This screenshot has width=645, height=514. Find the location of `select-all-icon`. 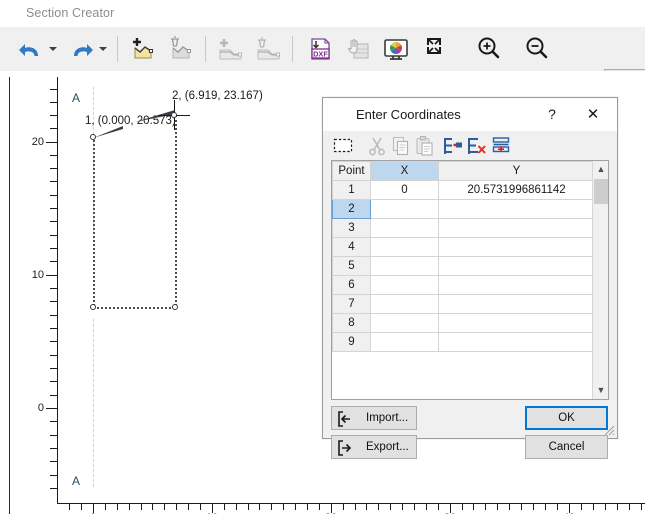

select-all-icon is located at coordinates (343, 146).